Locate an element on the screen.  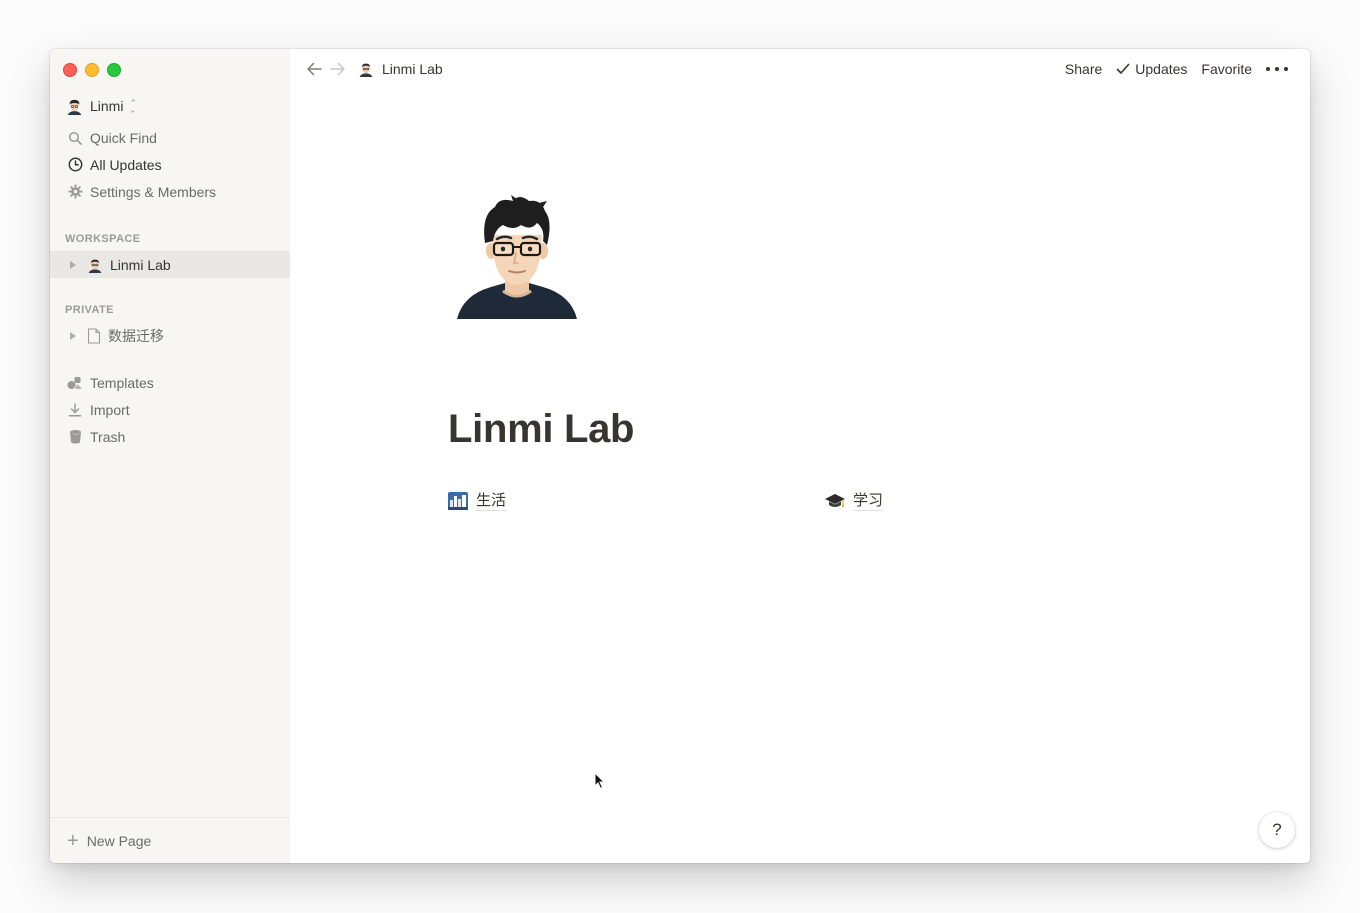
page-link-label: 生活 is located at coordinates (491, 501).